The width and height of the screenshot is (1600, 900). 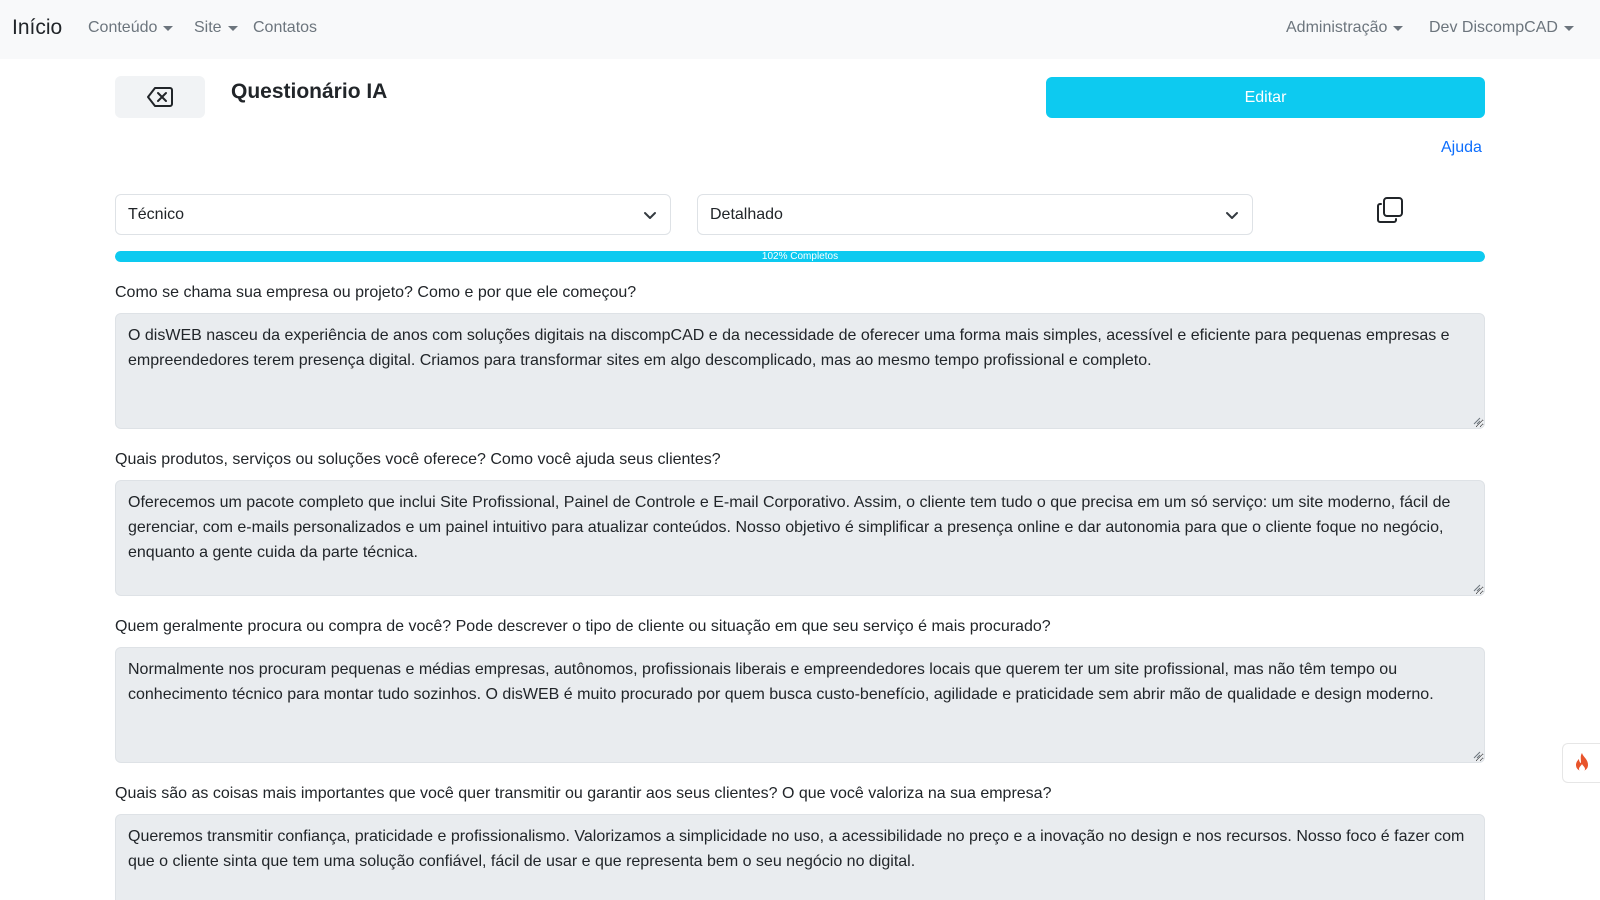 I want to click on detail-select: Detalhado, so click(x=975, y=214).